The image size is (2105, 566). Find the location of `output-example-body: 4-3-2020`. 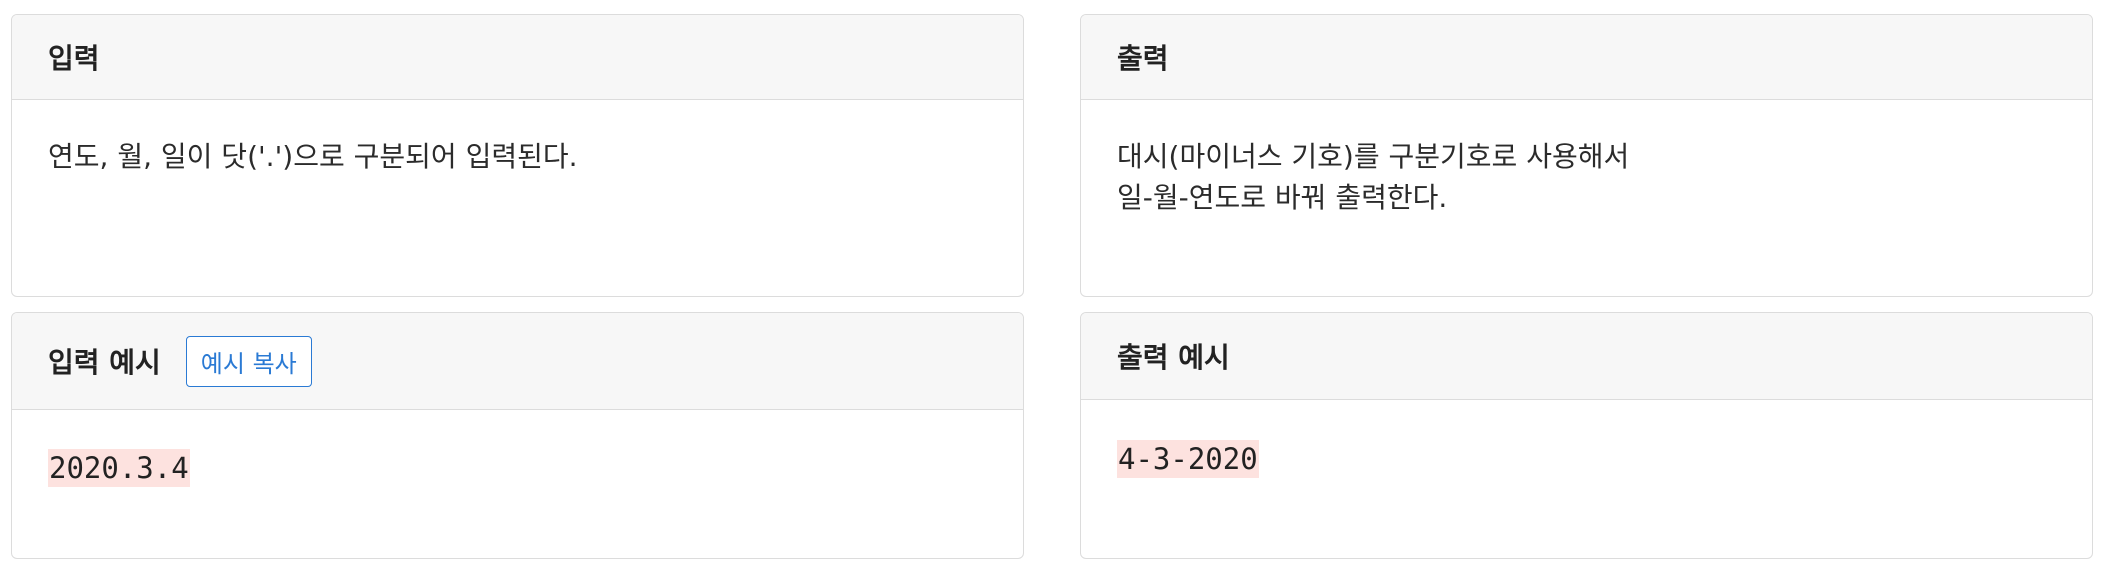

output-example-body: 4-3-2020 is located at coordinates (1586, 439).